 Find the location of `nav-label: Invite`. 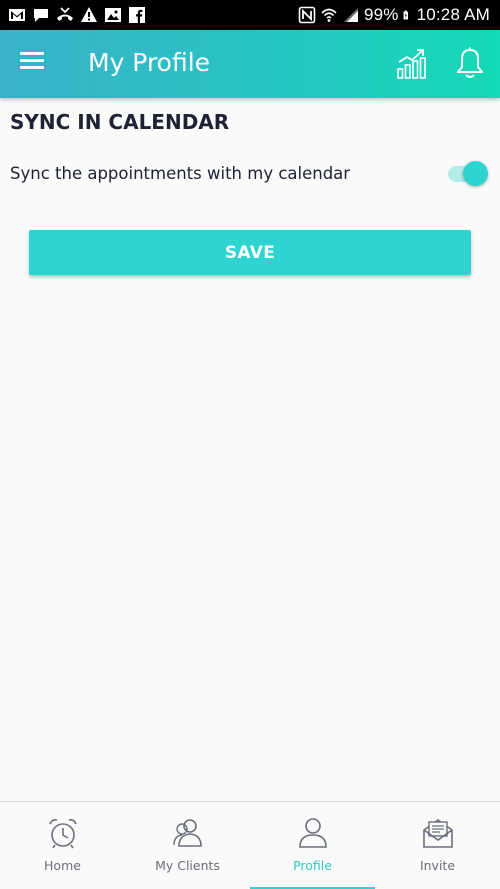

nav-label: Invite is located at coordinates (437, 865).